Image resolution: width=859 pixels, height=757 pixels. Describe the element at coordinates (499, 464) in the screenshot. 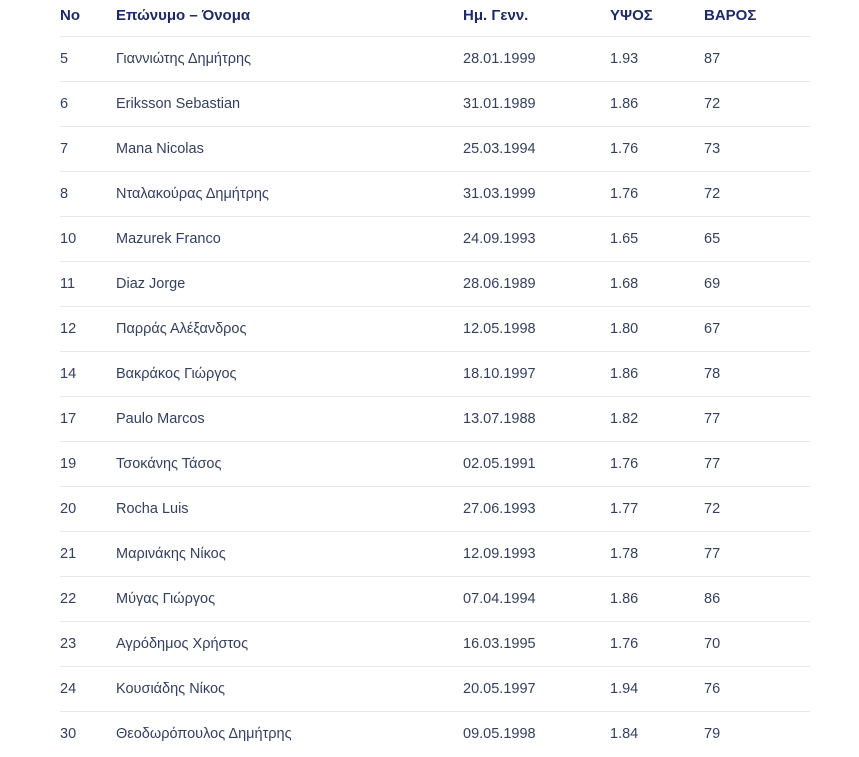

I see `cell-dob: 02.05.1991` at that location.